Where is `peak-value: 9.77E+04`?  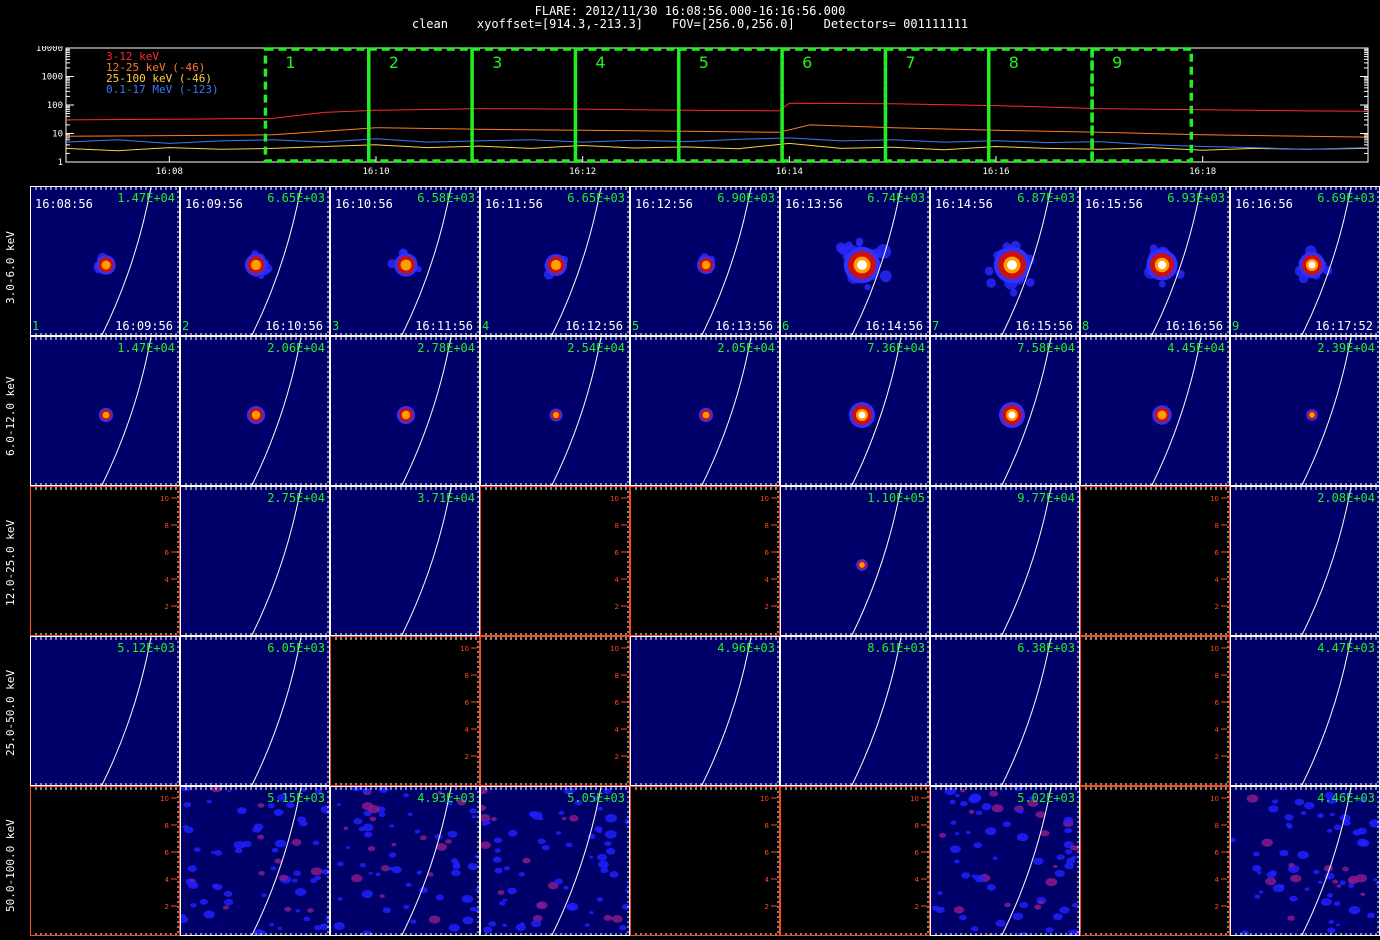
peak-value: 9.77E+04 is located at coordinates (1046, 498).